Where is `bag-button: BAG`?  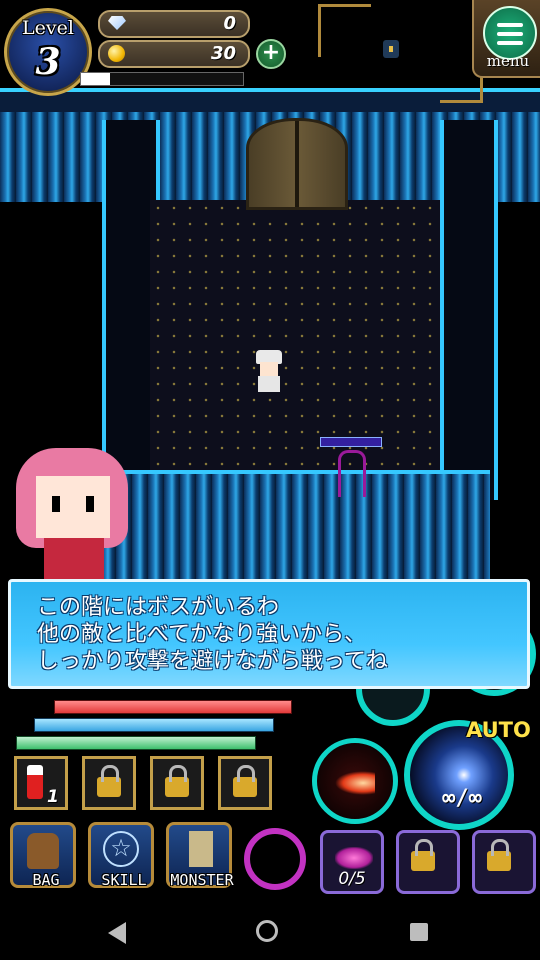
bag-button: BAG is located at coordinates (43, 855).